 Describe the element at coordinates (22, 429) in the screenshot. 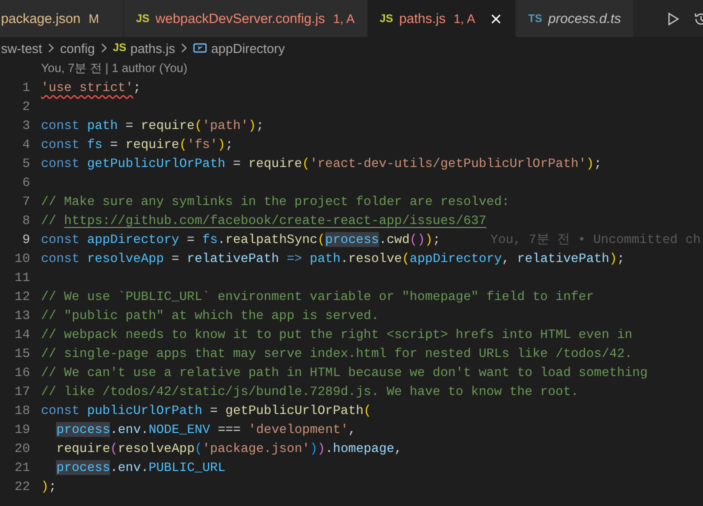

I see `line-number: 19` at that location.